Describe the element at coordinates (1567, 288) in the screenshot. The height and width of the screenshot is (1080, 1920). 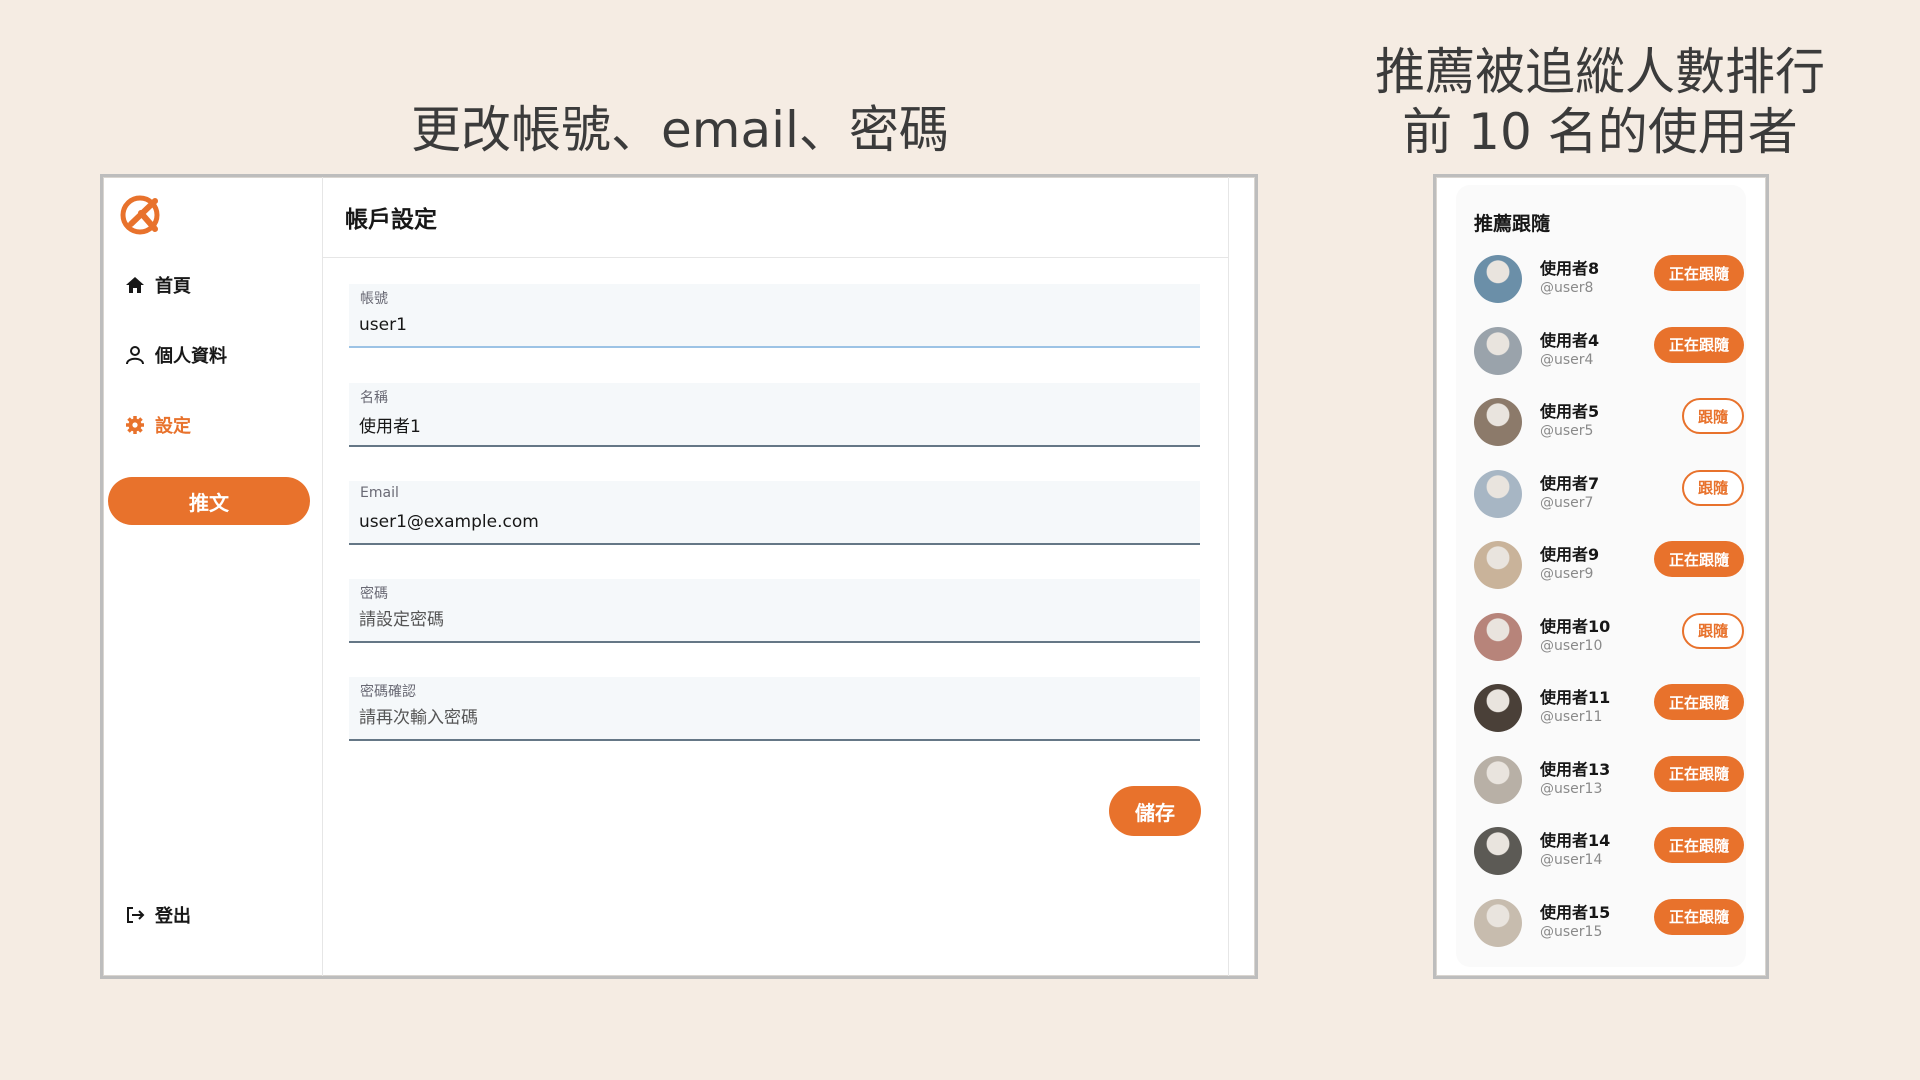
I see `user-handle: @user8` at that location.